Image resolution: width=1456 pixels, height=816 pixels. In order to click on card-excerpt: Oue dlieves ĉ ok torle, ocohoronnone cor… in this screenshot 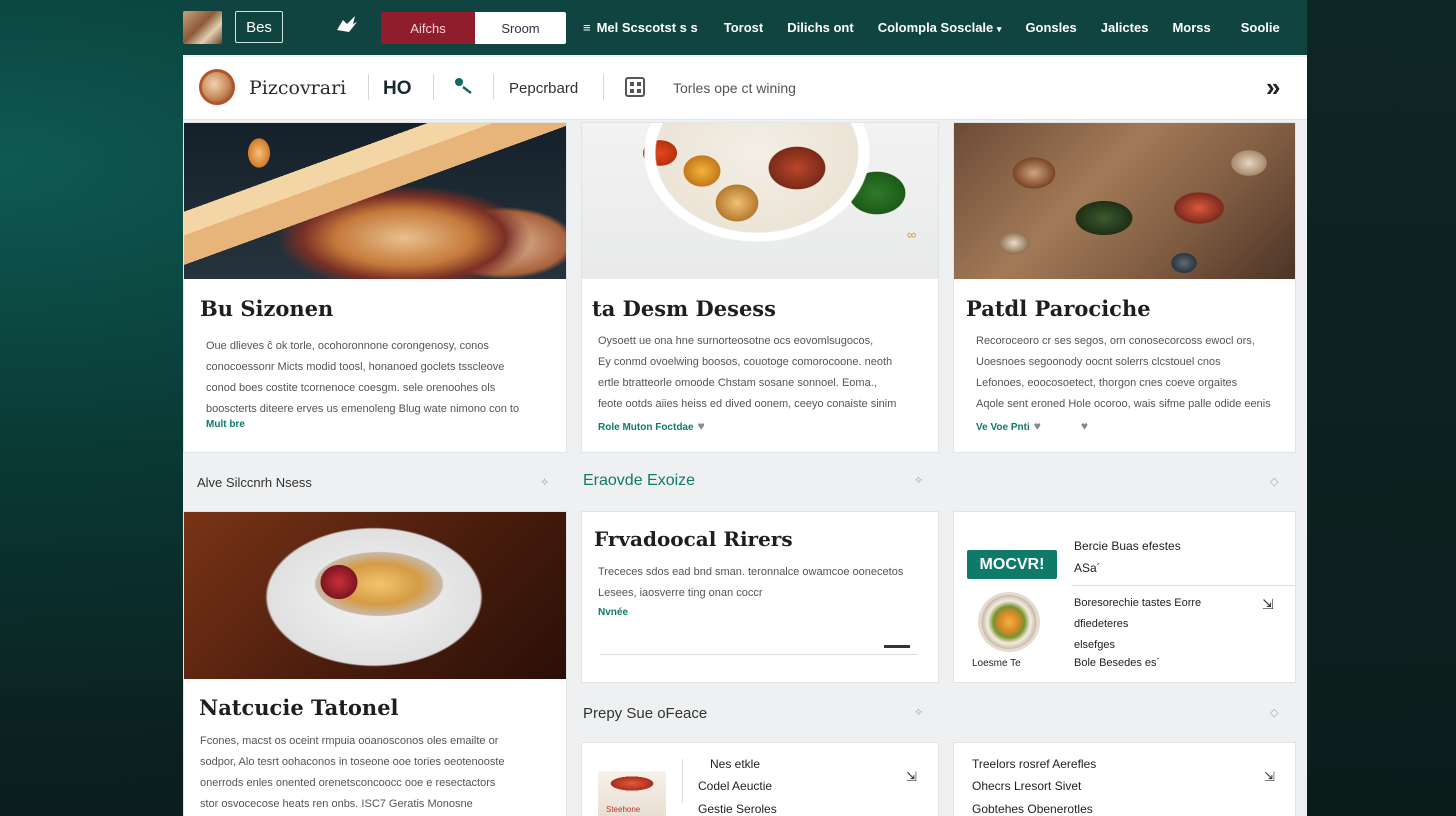, I will do `click(363, 377)`.